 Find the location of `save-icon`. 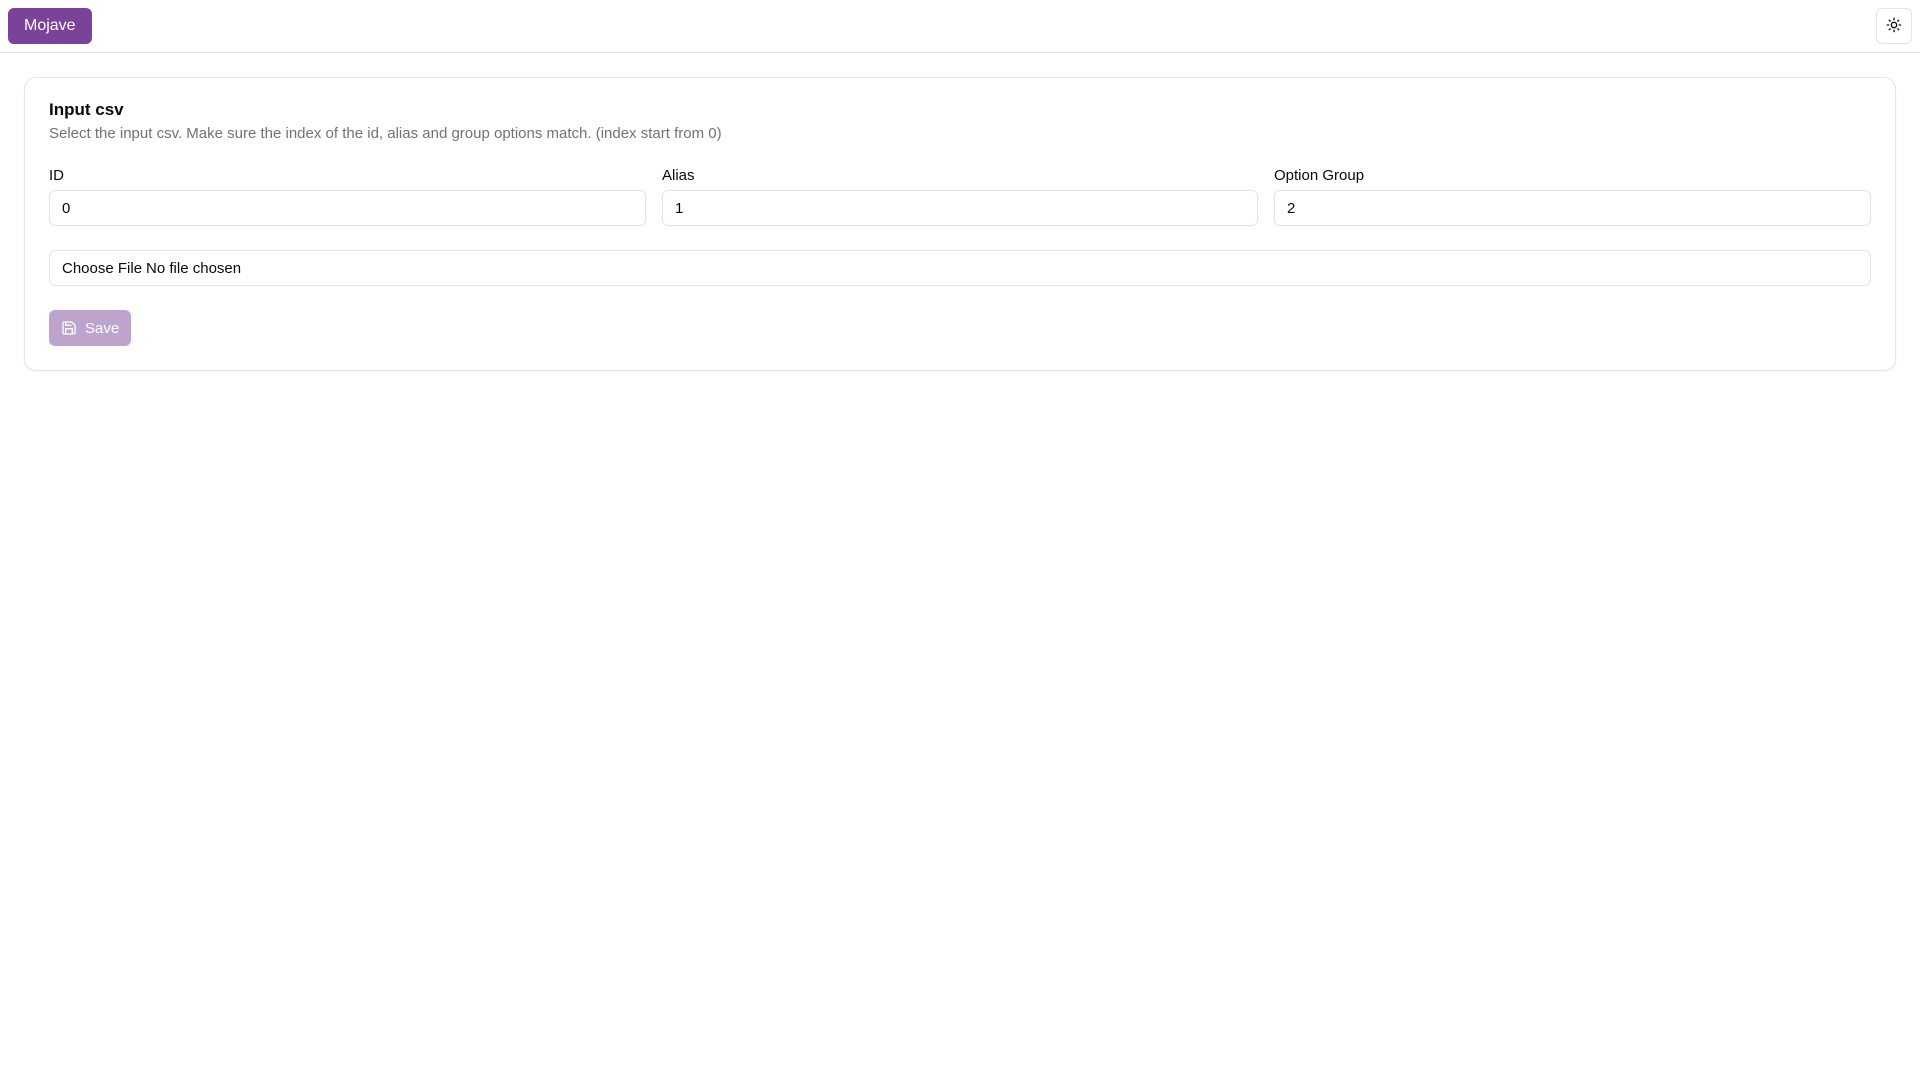

save-icon is located at coordinates (69, 328).